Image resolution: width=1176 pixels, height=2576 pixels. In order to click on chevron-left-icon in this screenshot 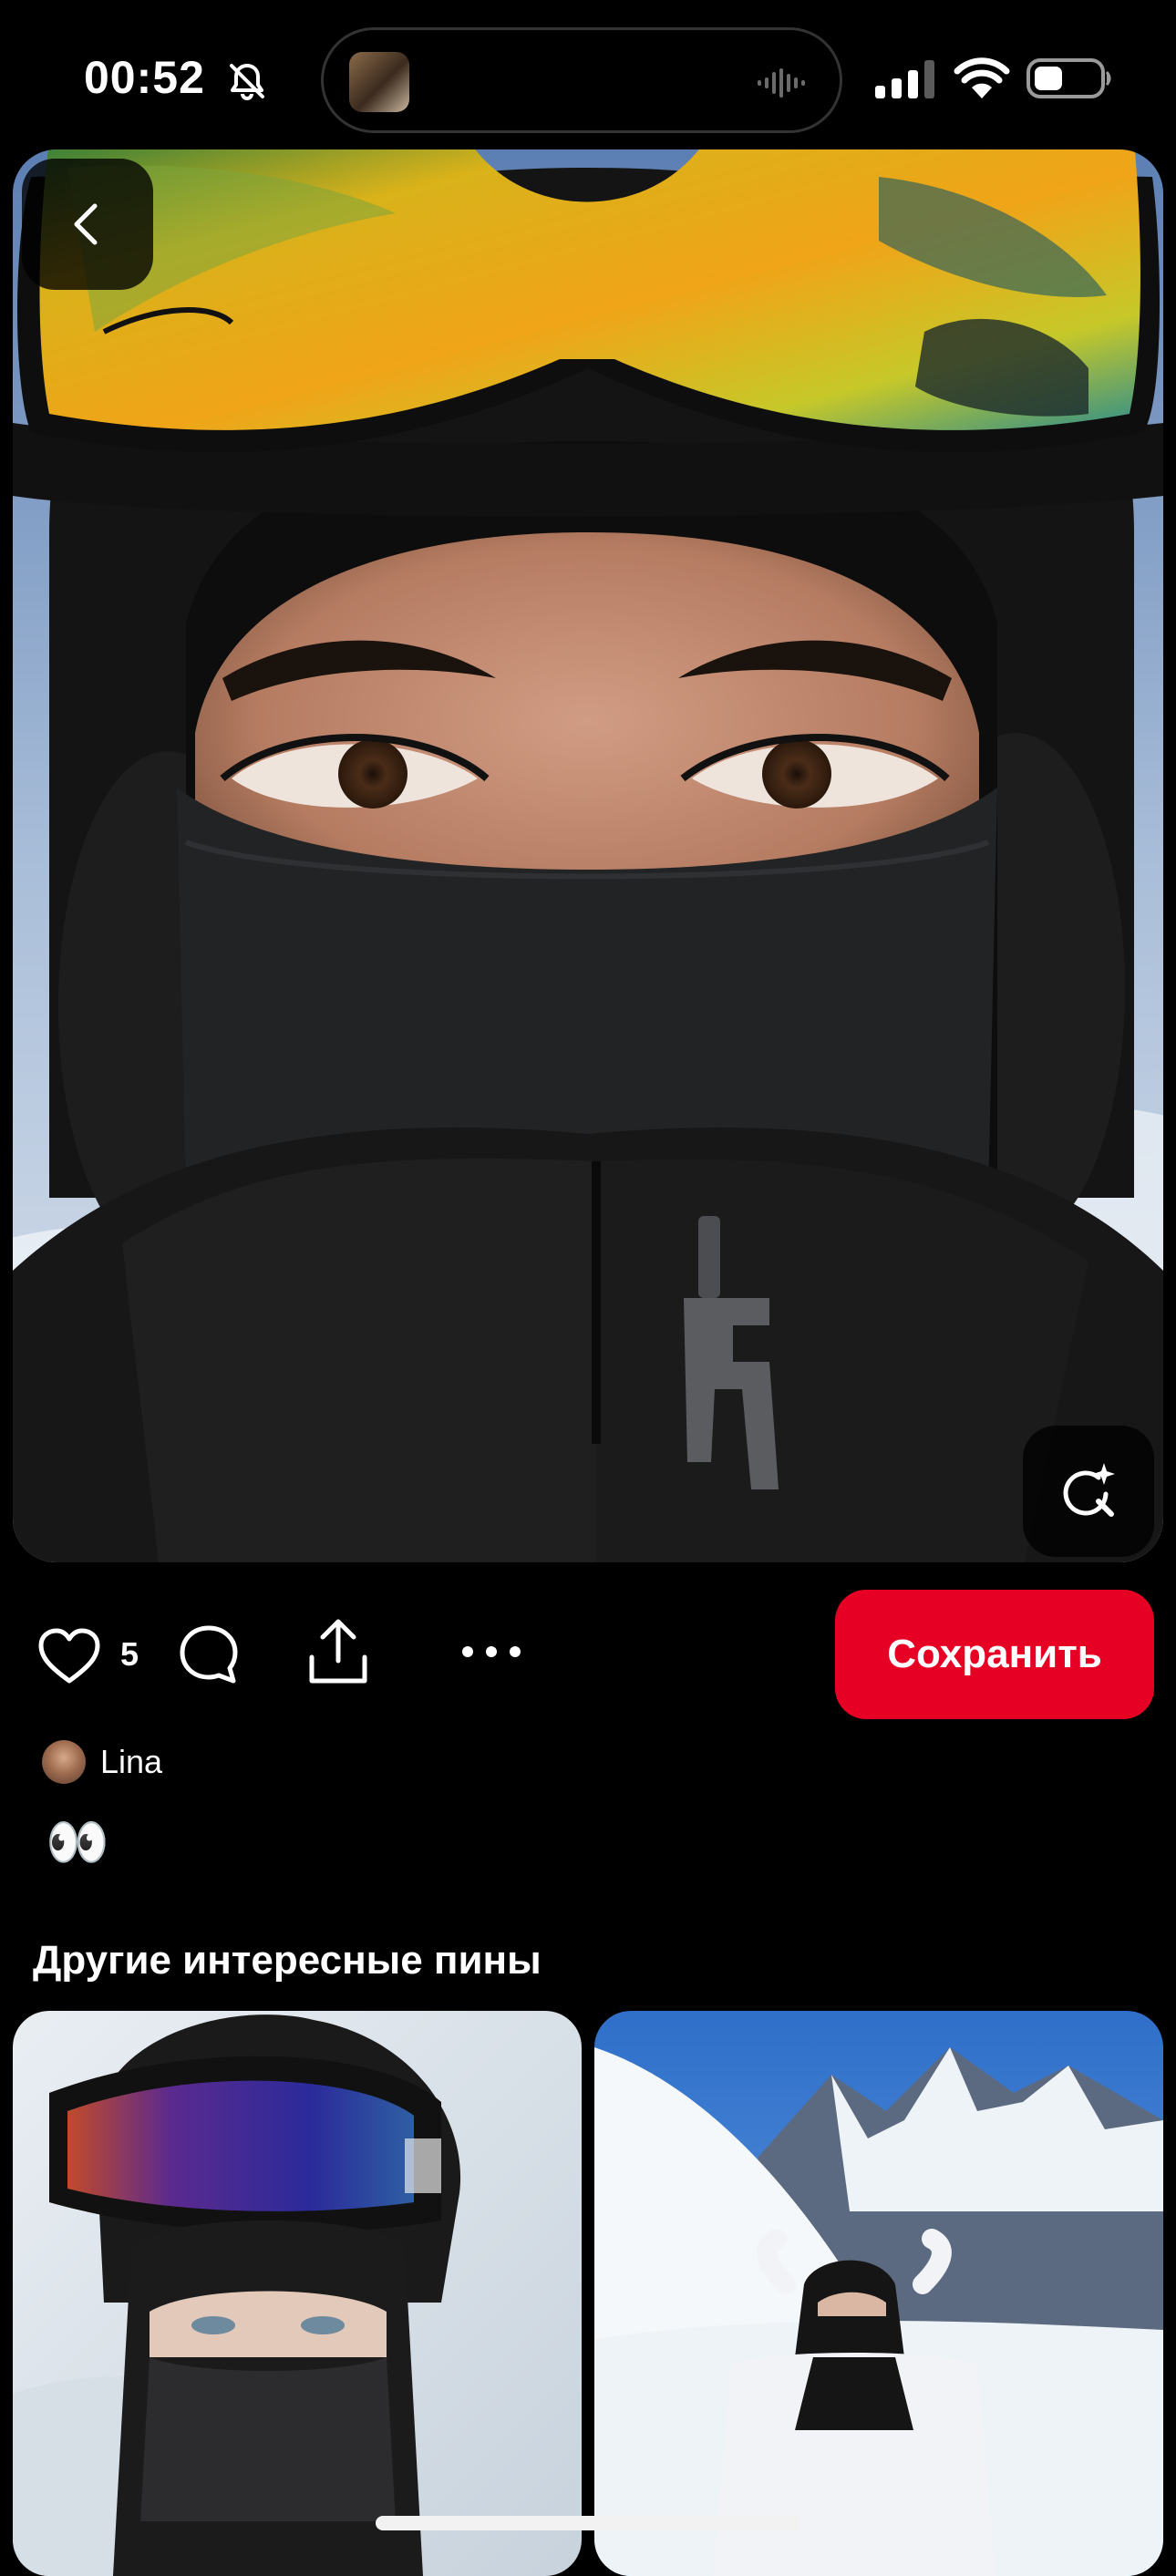, I will do `click(86, 224)`.